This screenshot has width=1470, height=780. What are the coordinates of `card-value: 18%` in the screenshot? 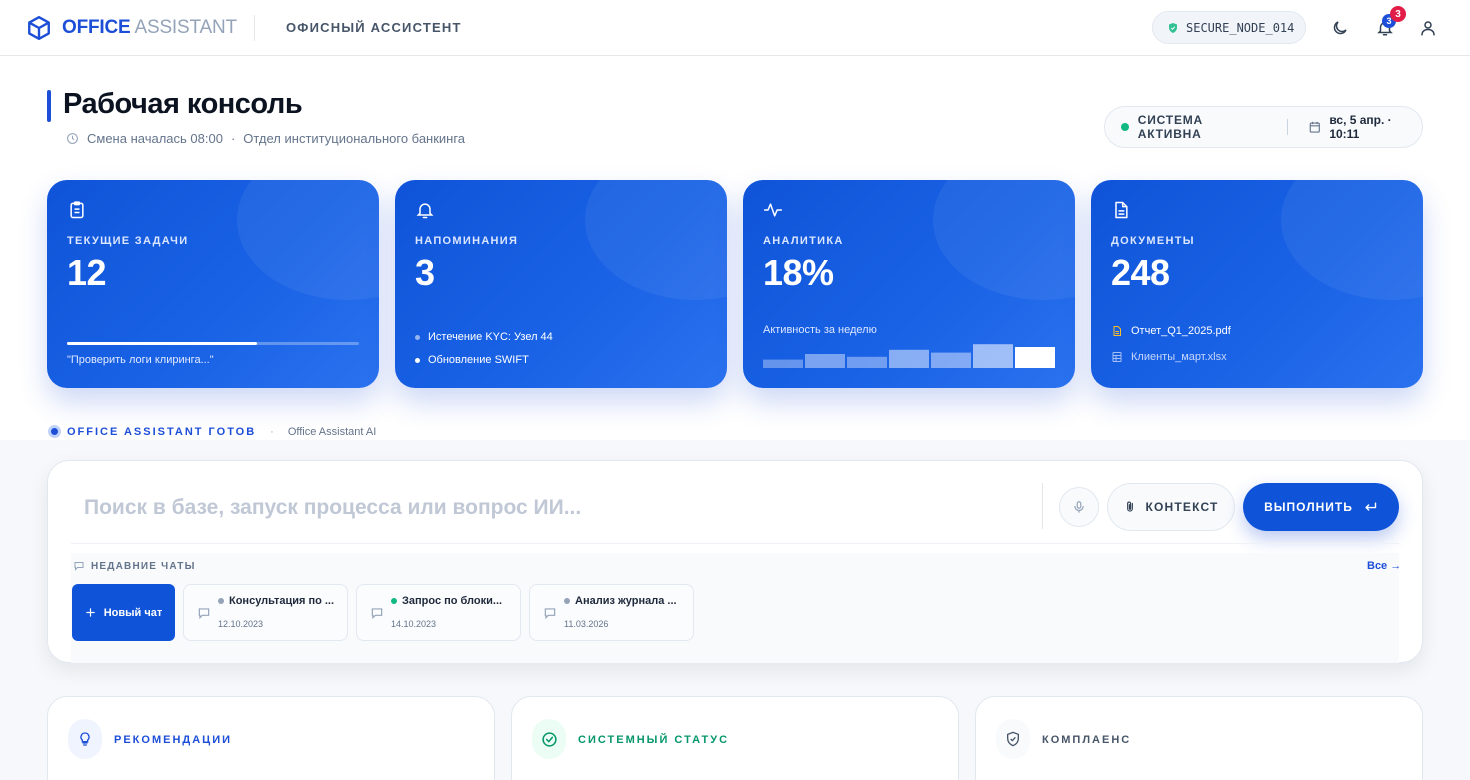 It's located at (798, 272).